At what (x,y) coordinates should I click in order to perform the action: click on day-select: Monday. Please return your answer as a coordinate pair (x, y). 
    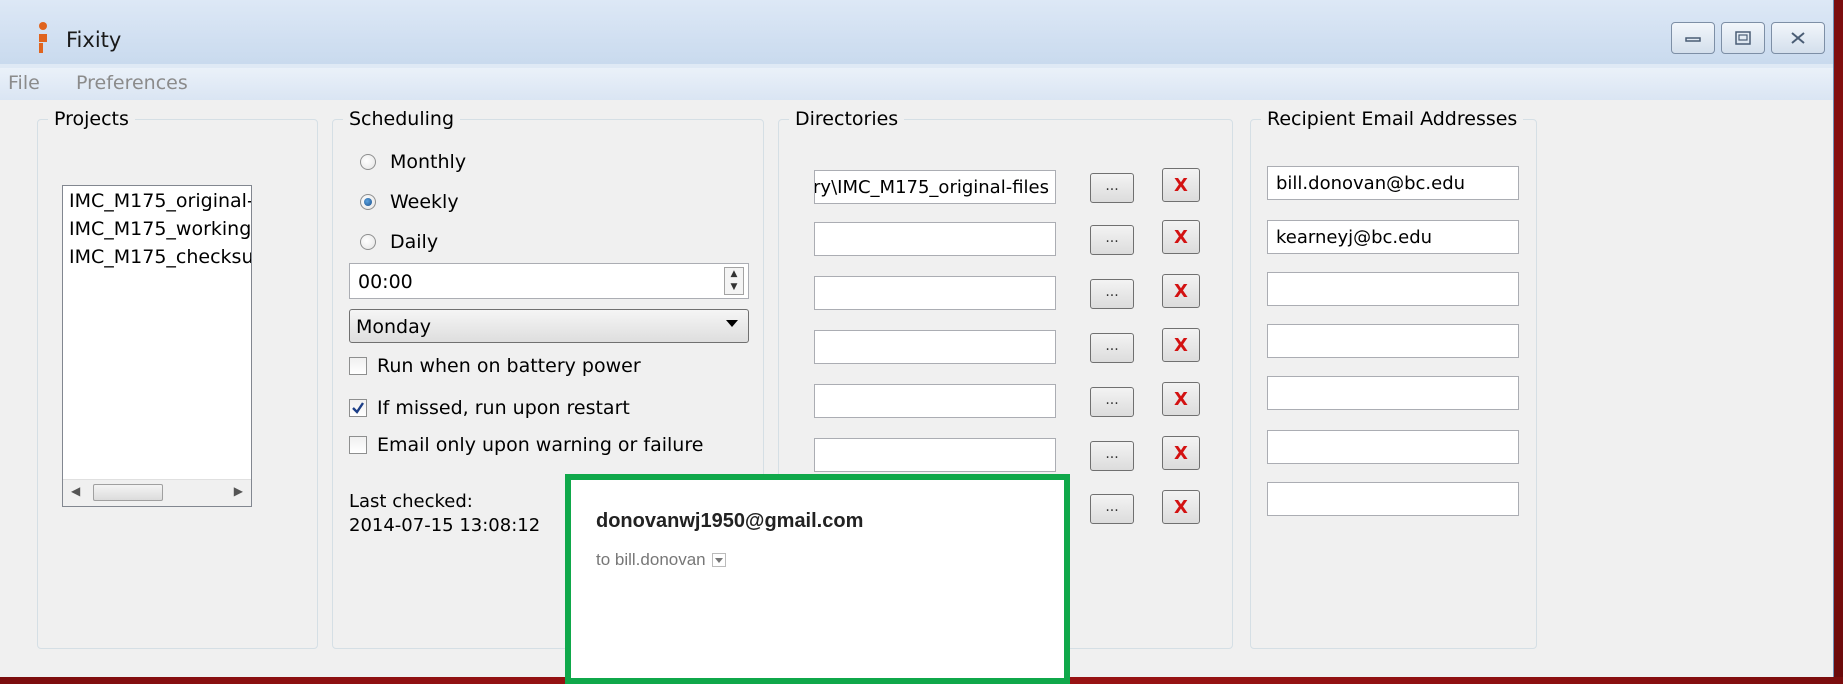
    Looking at the image, I should click on (549, 326).